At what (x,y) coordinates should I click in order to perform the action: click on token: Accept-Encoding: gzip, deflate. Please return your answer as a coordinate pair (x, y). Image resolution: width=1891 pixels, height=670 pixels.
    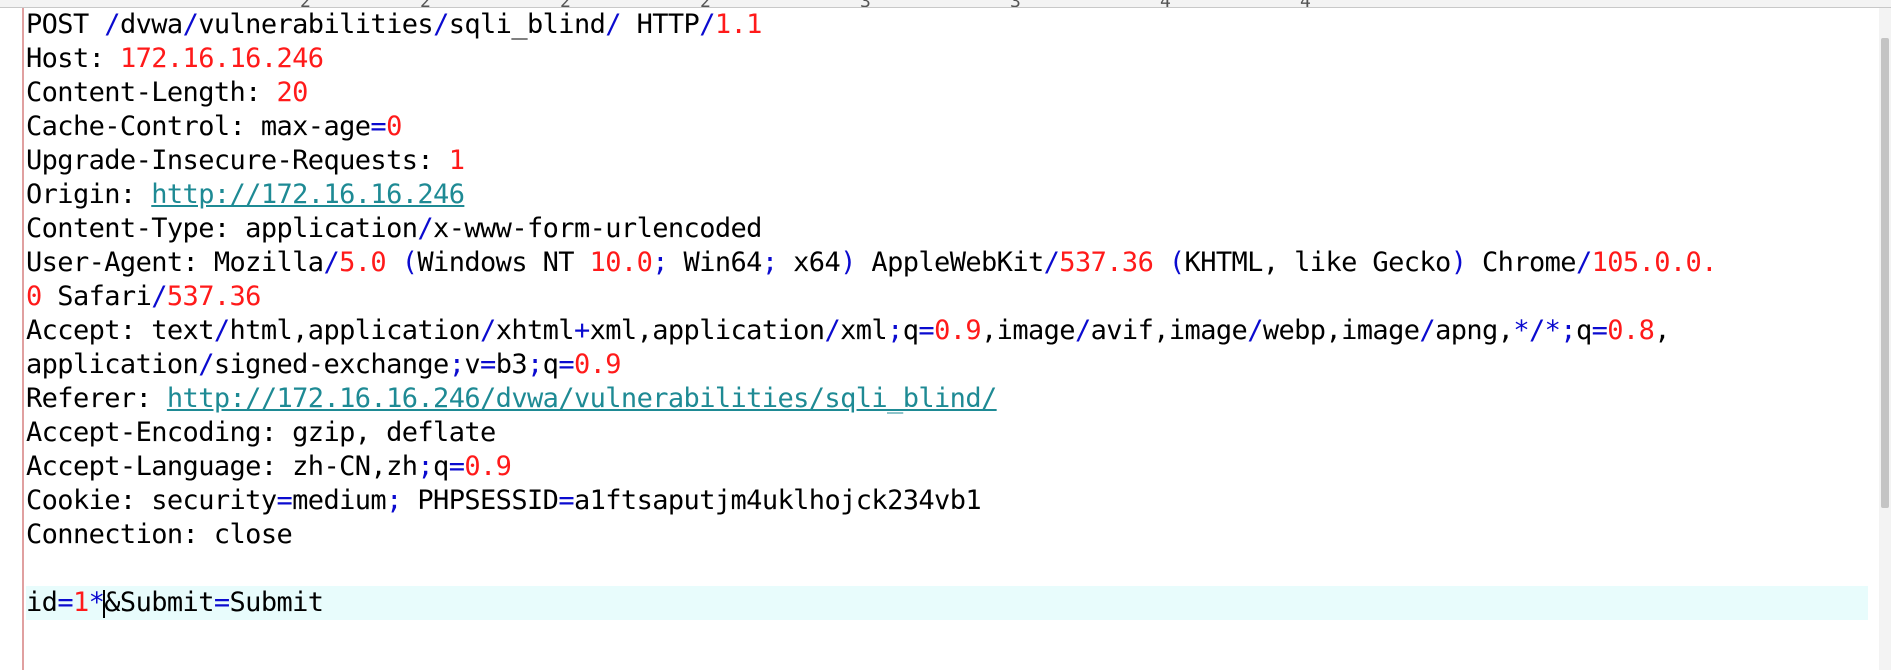
    Looking at the image, I should click on (261, 432).